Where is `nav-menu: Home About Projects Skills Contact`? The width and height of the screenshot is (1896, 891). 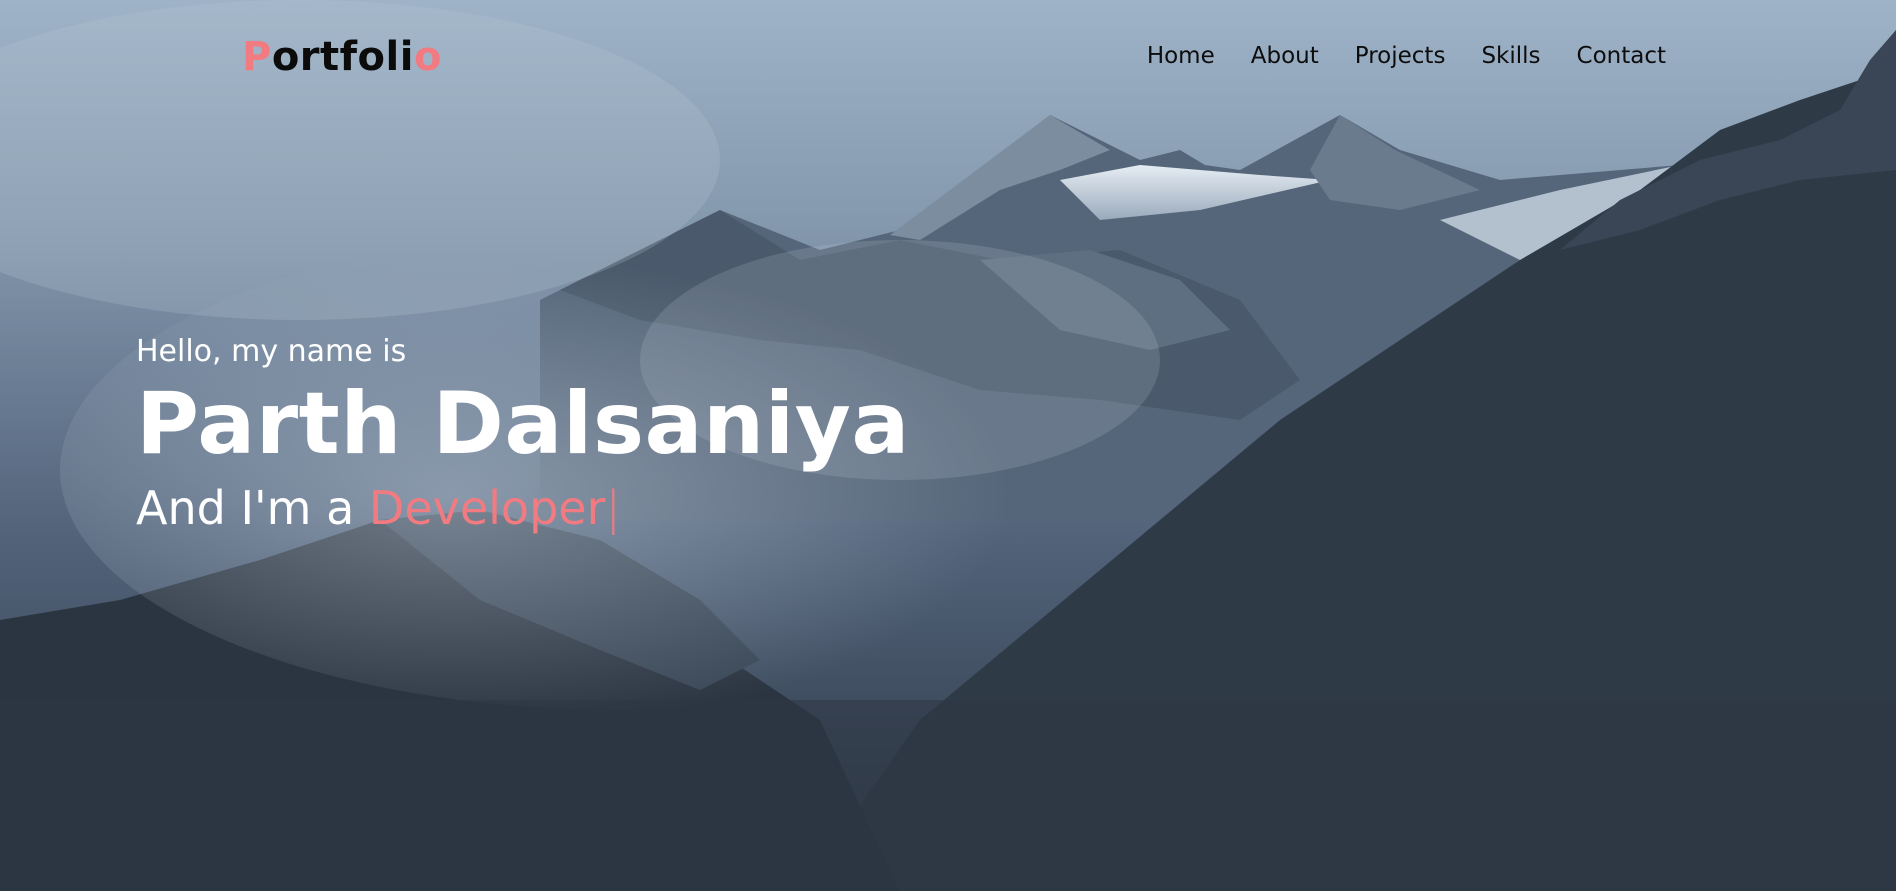 nav-menu: Home About Projects Skills Contact is located at coordinates (1406, 56).